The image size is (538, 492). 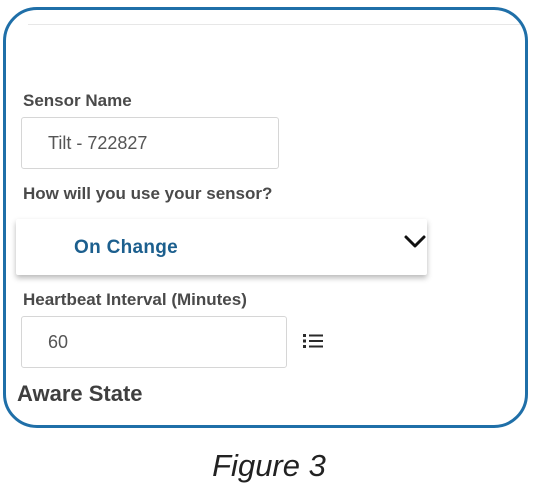 I want to click on aware-state-heading: Aware State, so click(x=80, y=393).